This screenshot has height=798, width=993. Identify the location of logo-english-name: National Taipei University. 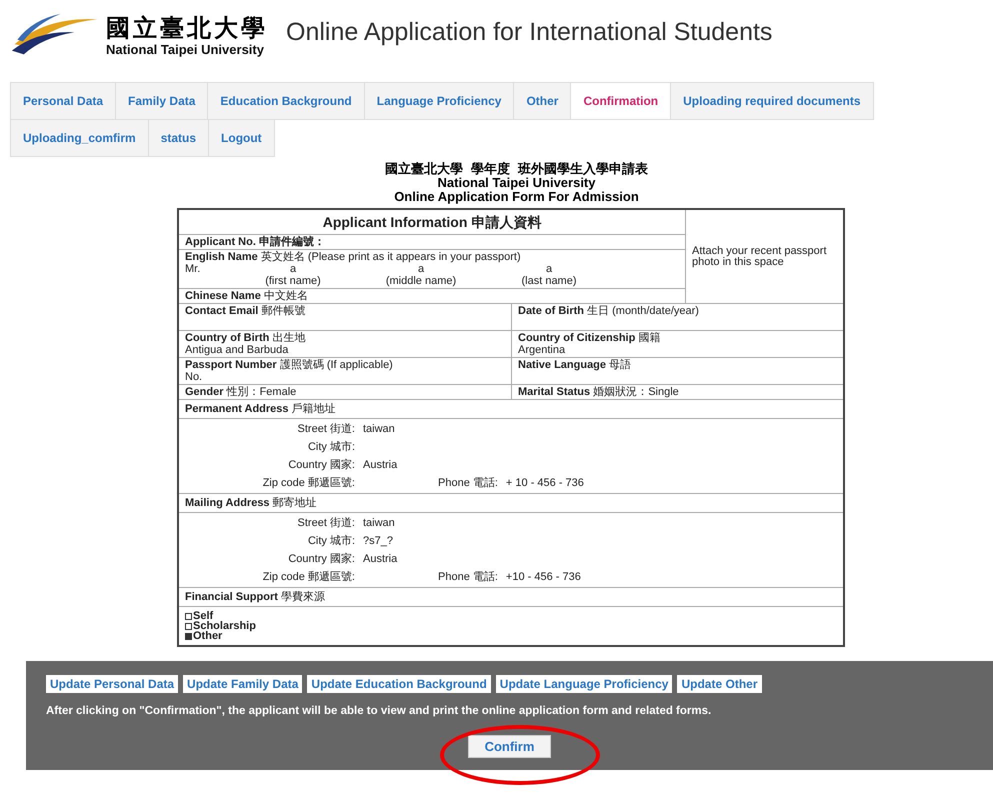
(185, 49).